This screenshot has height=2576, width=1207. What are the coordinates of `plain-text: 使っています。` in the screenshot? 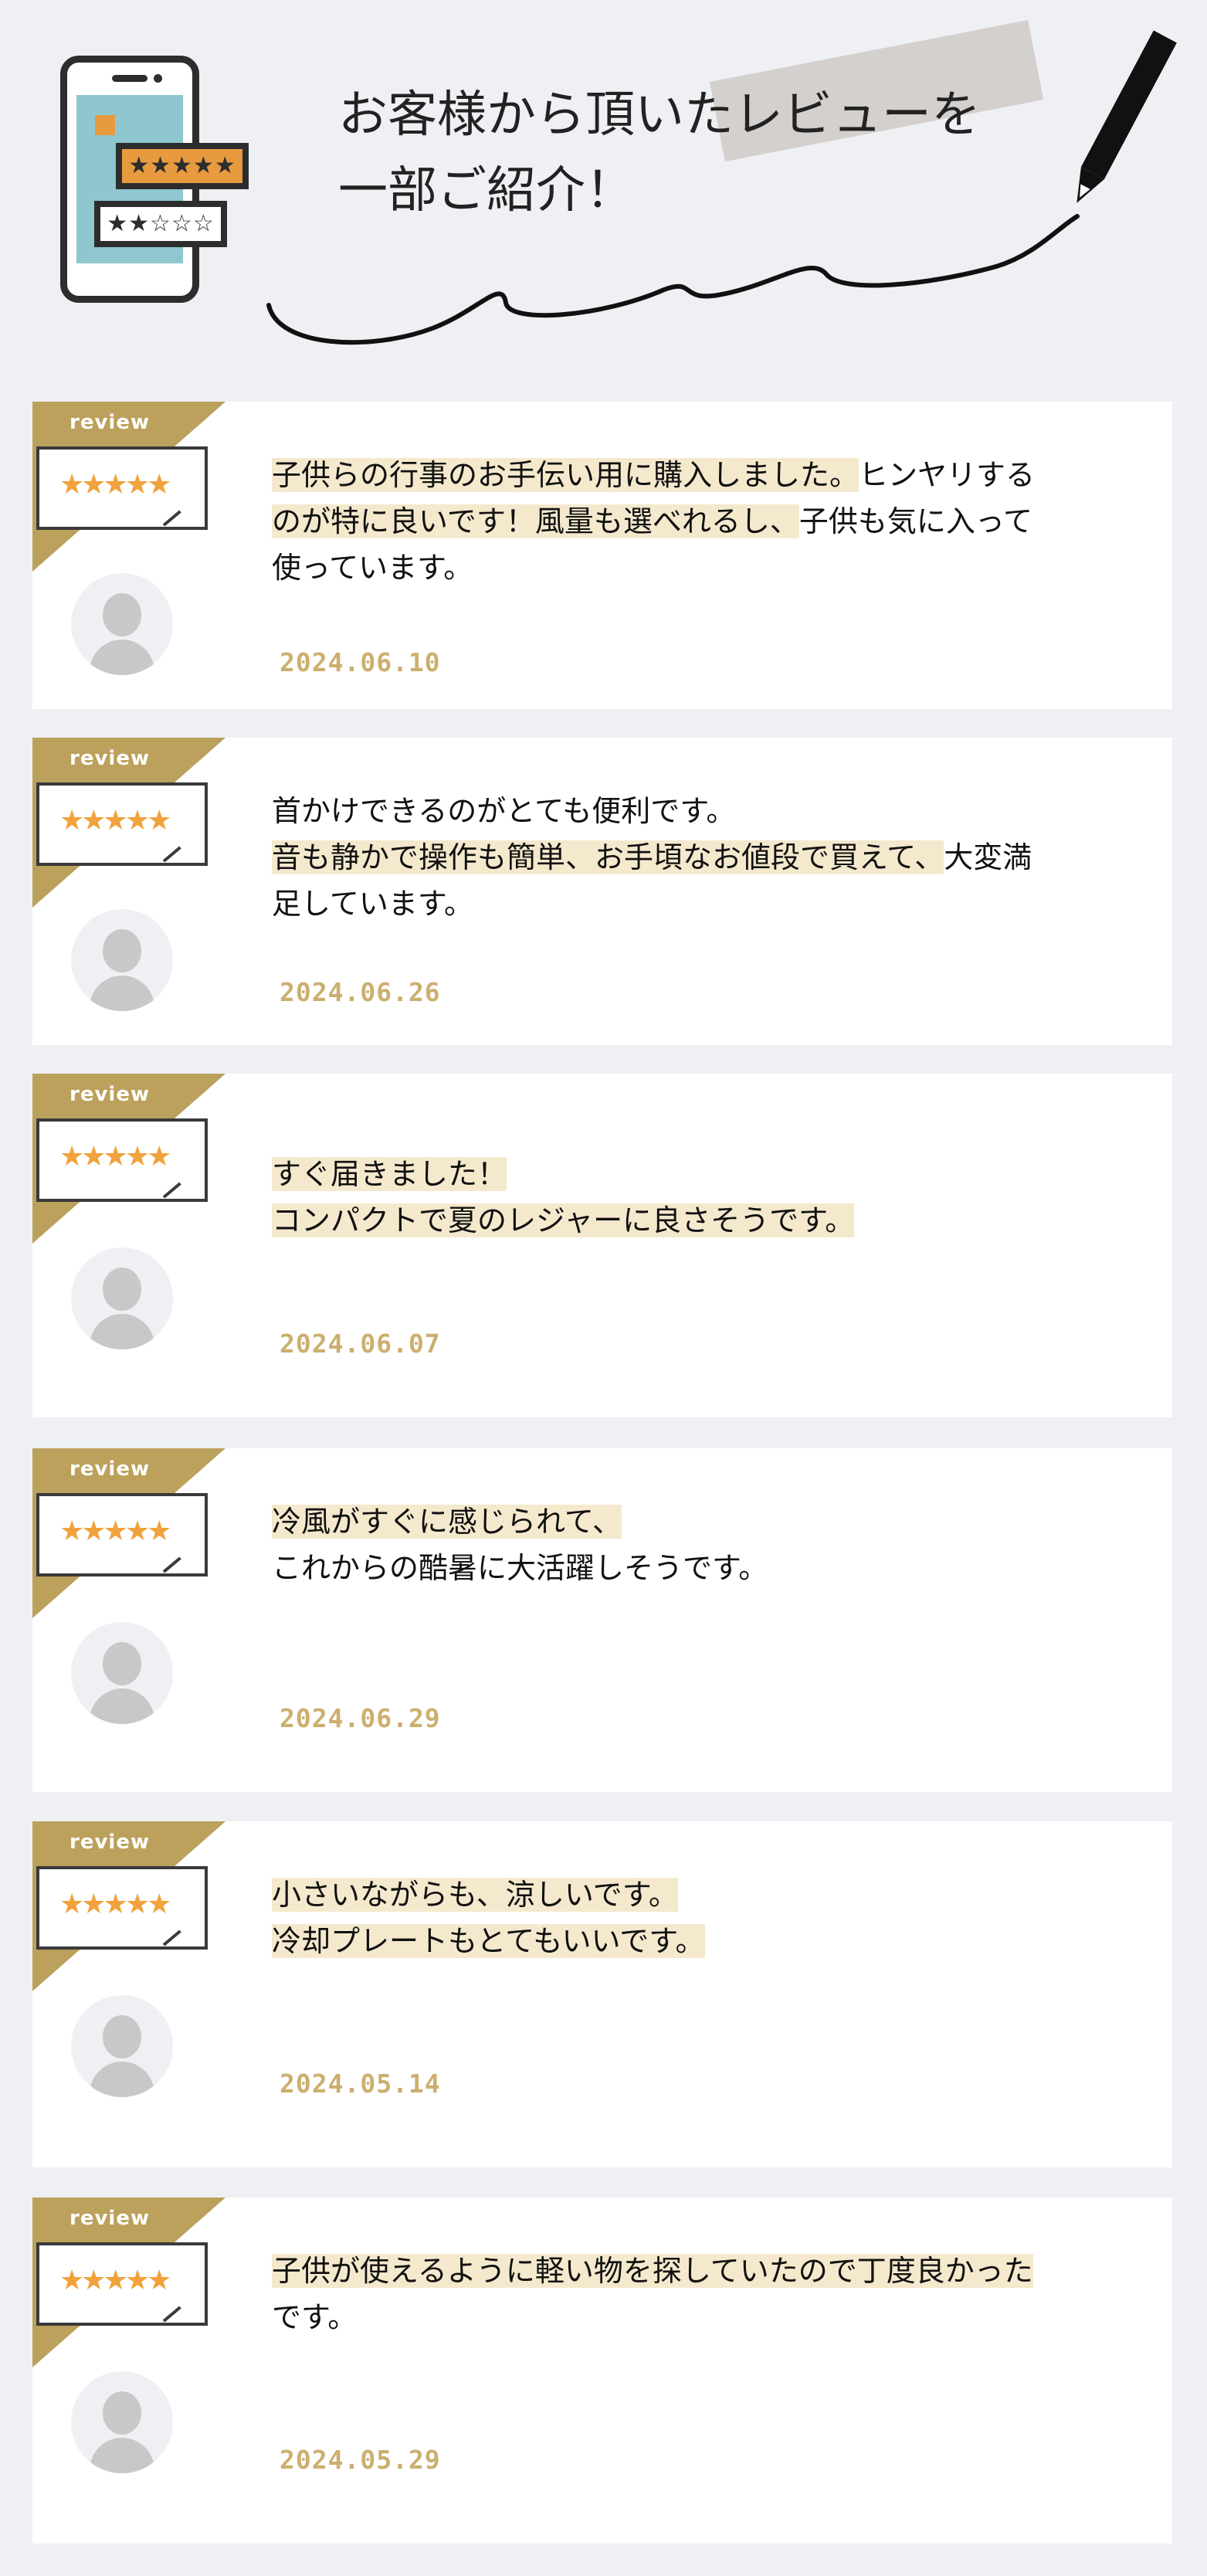 It's located at (372, 568).